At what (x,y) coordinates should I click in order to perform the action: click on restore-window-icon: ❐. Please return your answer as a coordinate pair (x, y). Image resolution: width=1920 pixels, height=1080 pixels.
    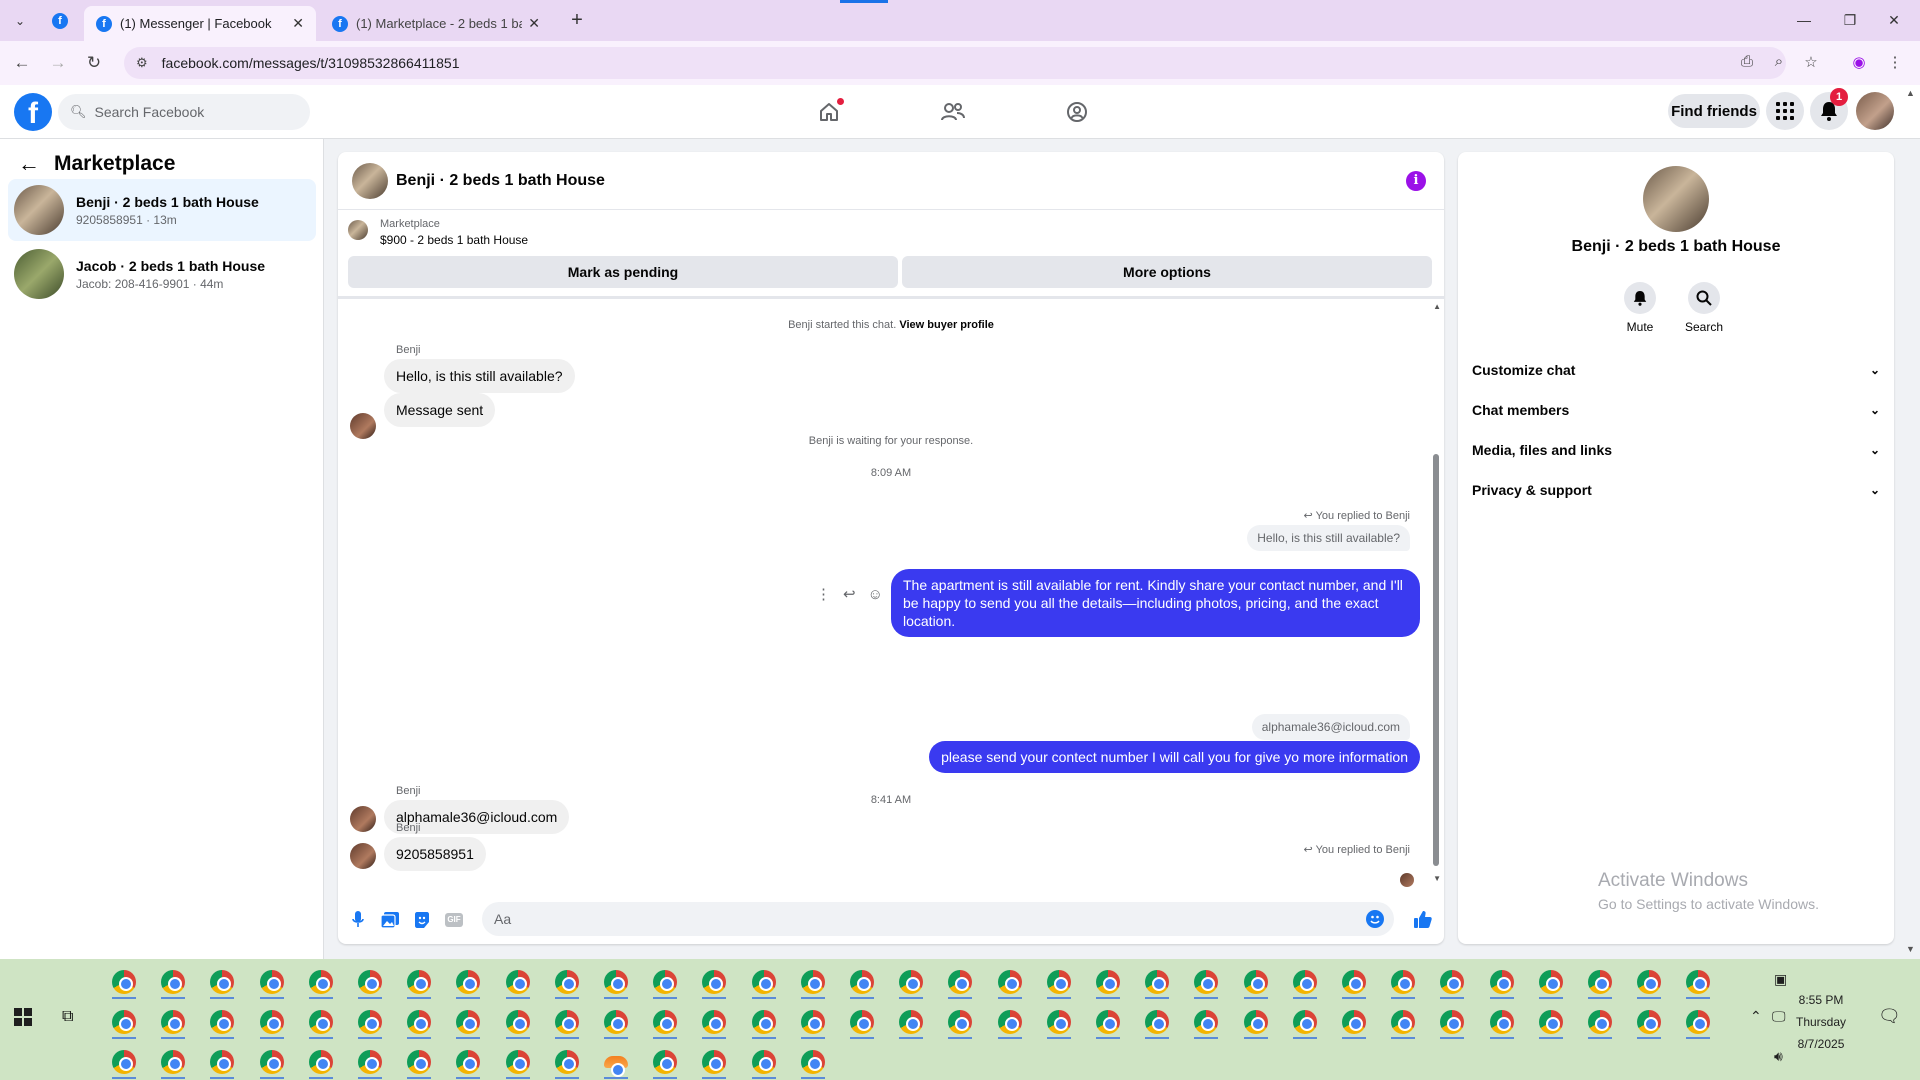
    Looking at the image, I should click on (1850, 20).